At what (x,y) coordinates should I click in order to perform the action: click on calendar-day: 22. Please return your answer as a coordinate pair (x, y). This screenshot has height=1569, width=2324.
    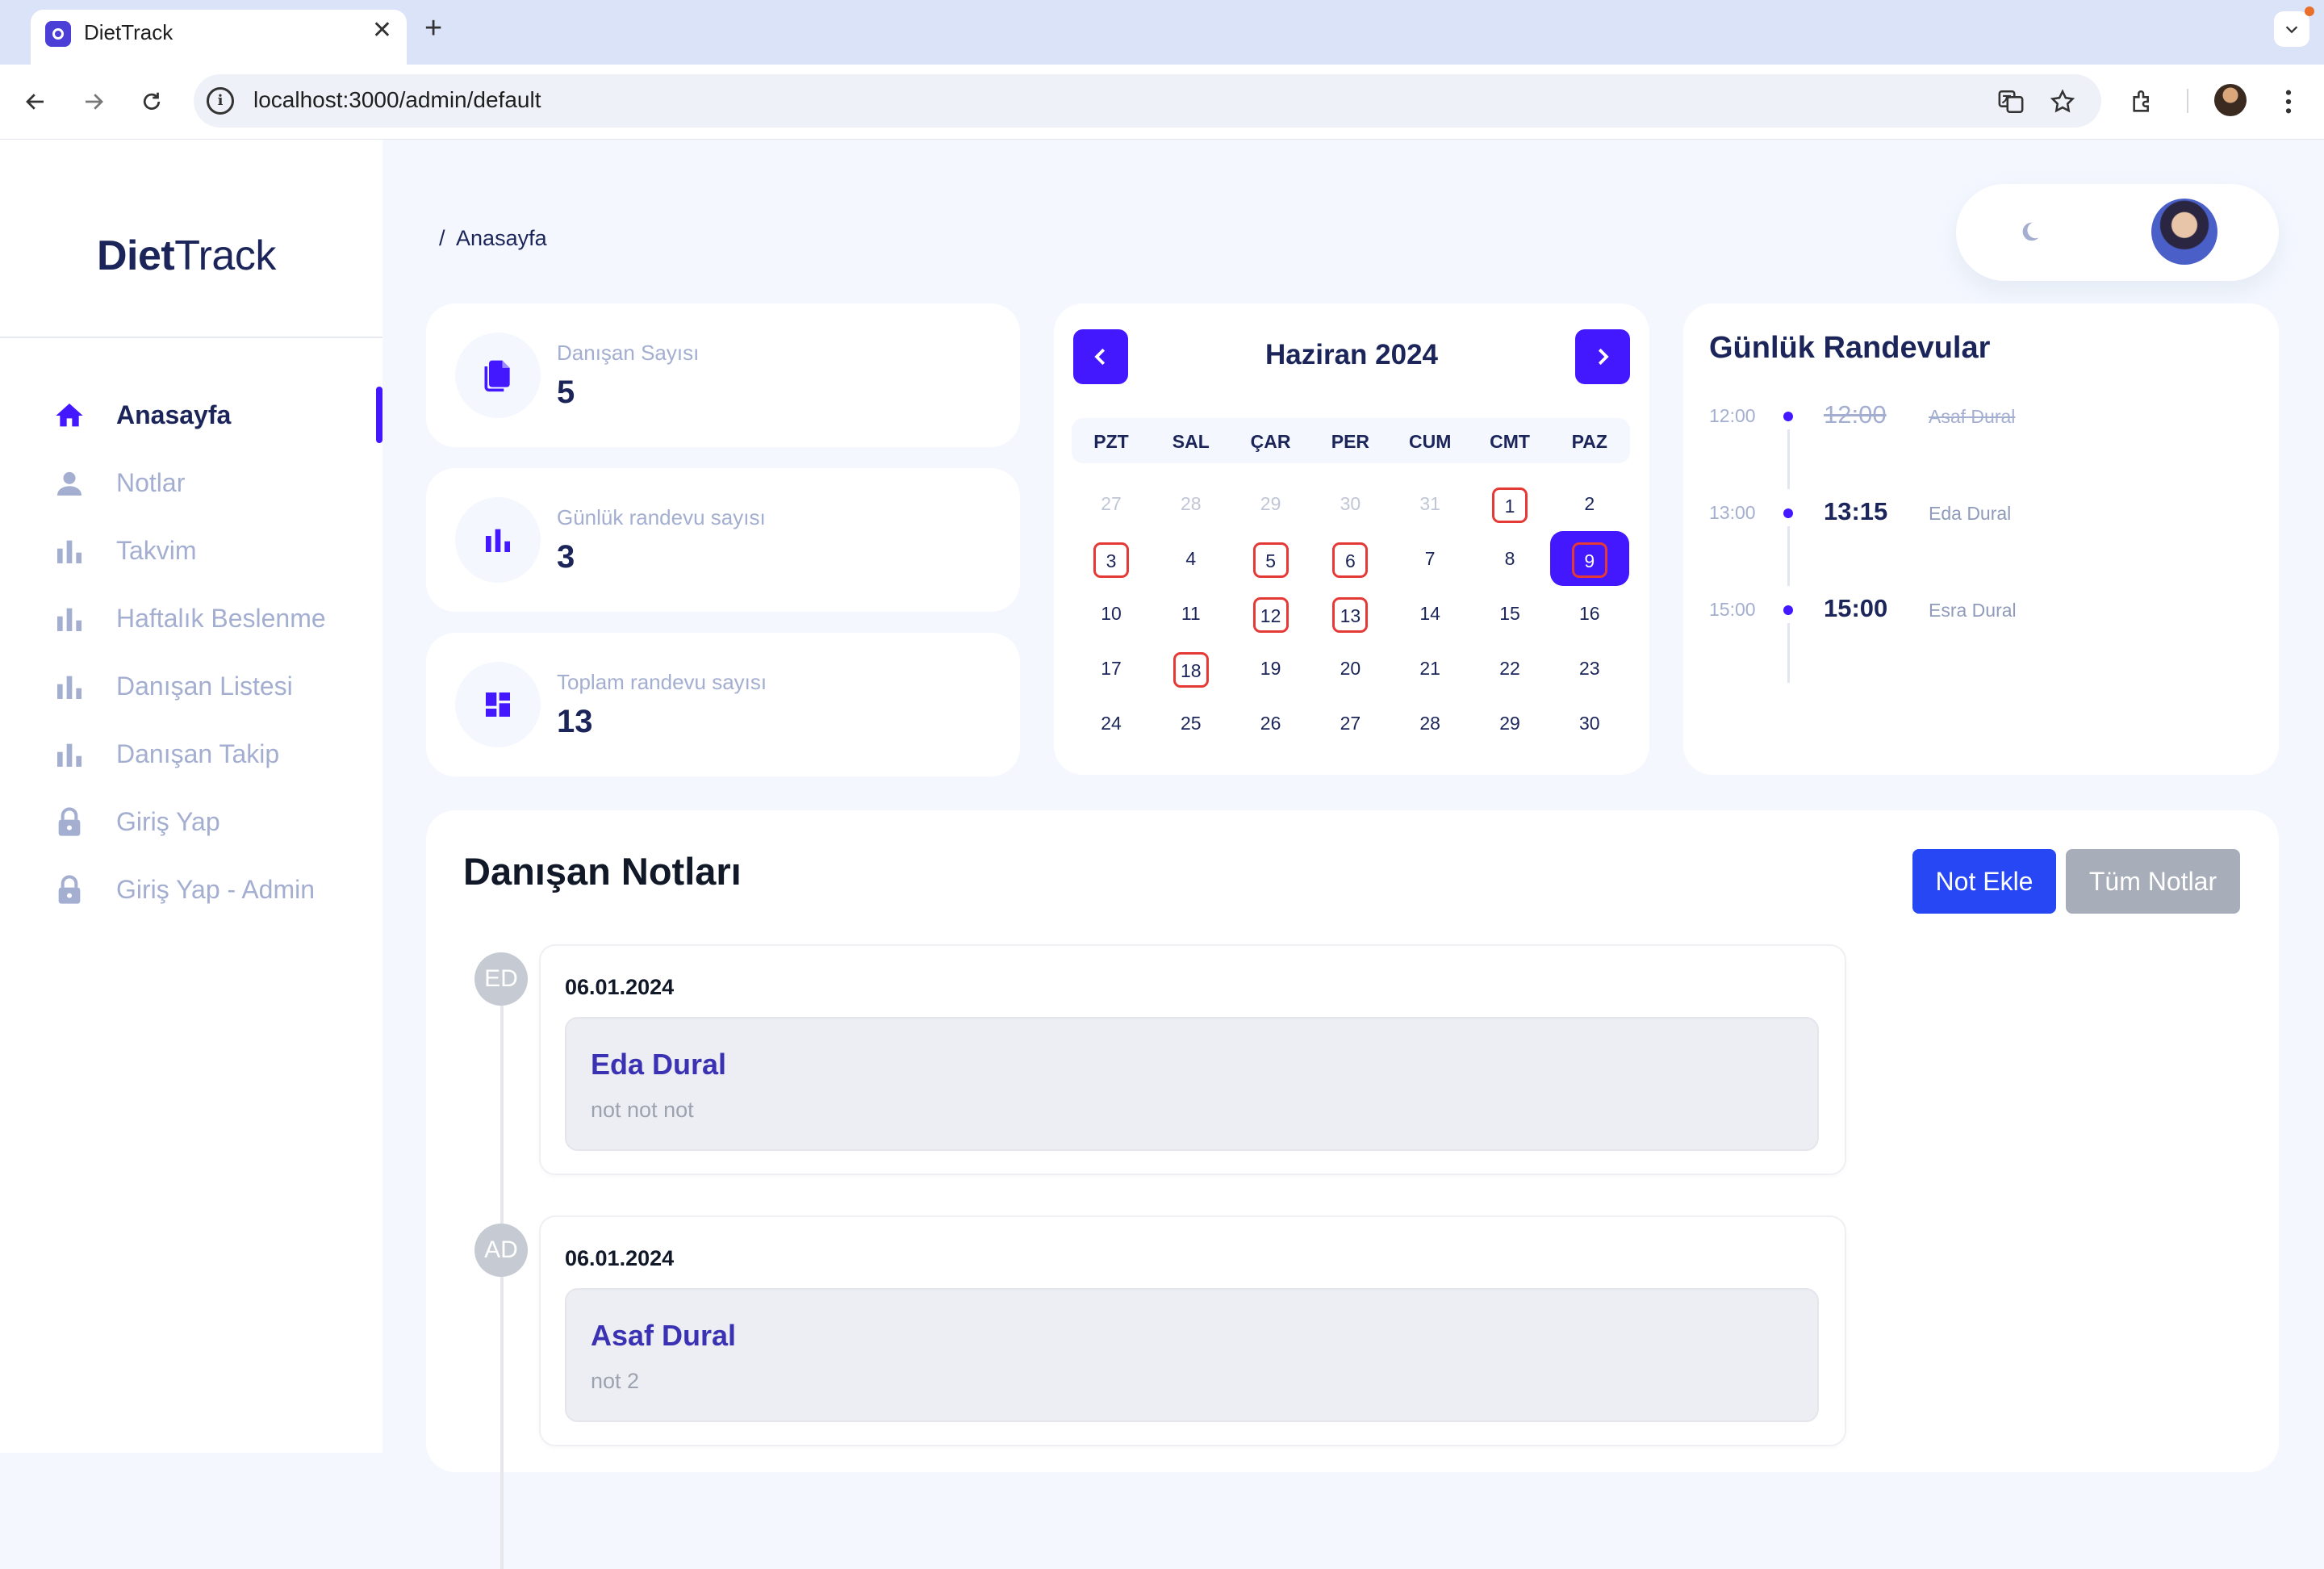
    Looking at the image, I should click on (1509, 669).